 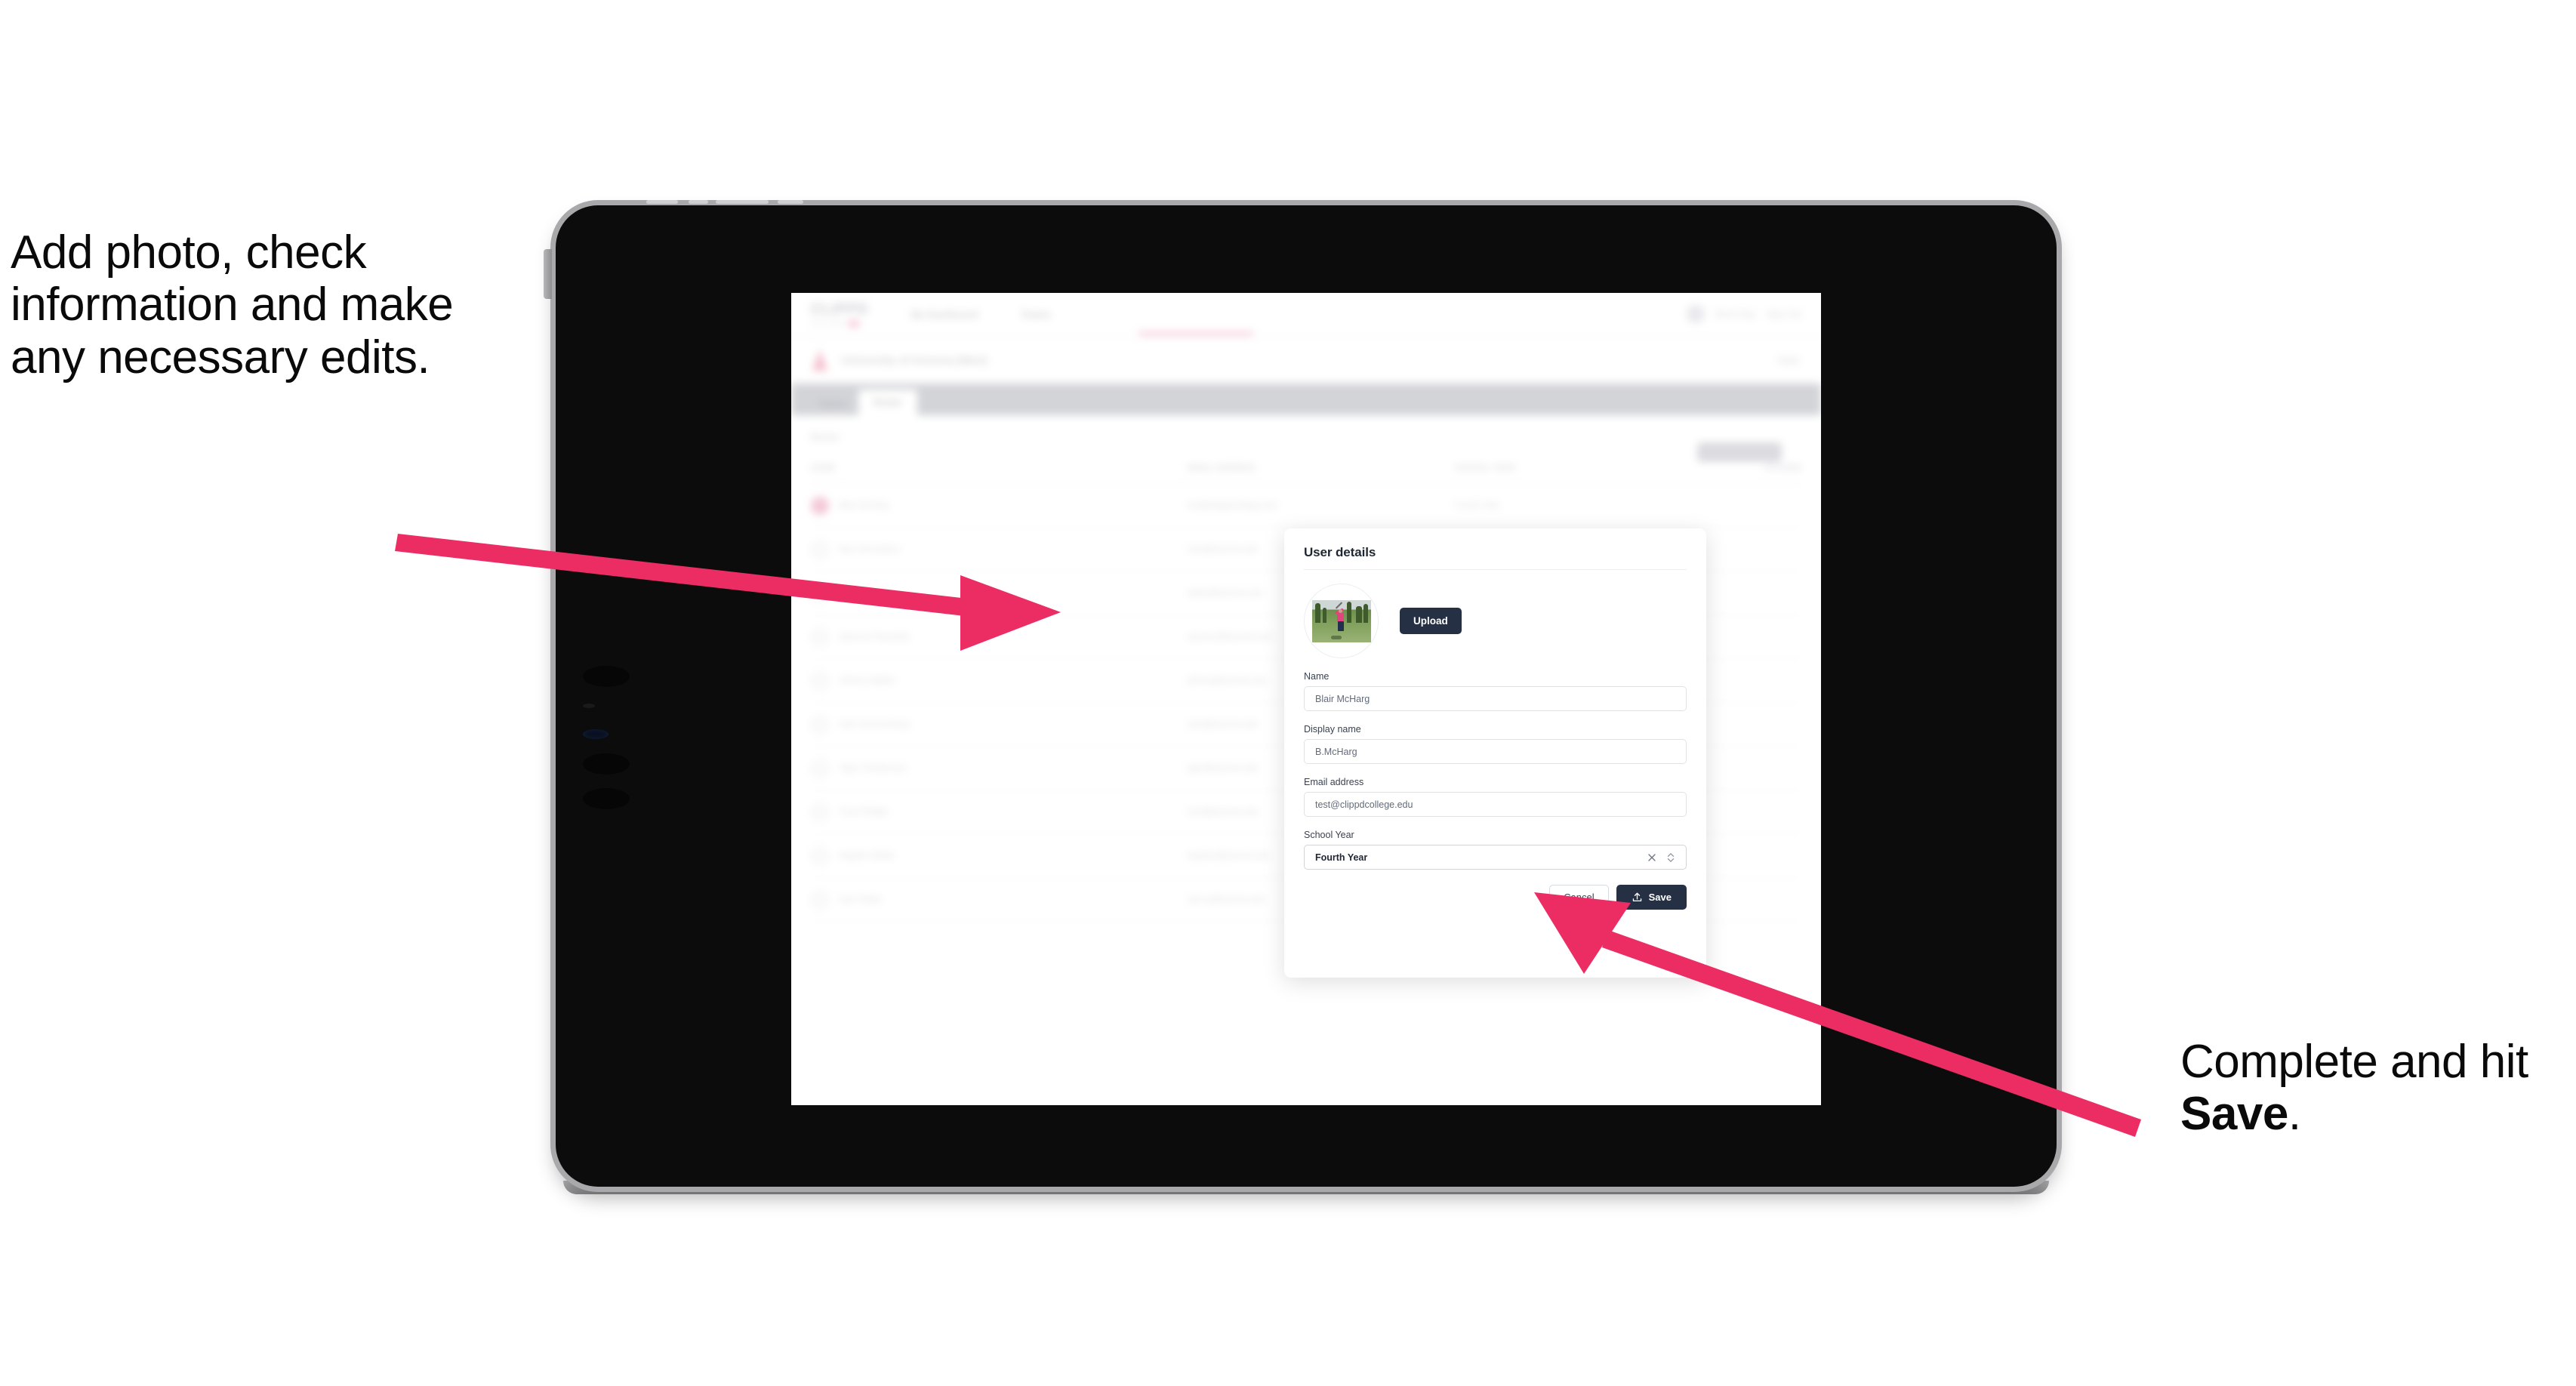 I want to click on navbar-right: Brent Ray Sign Out, so click(x=1743, y=314).